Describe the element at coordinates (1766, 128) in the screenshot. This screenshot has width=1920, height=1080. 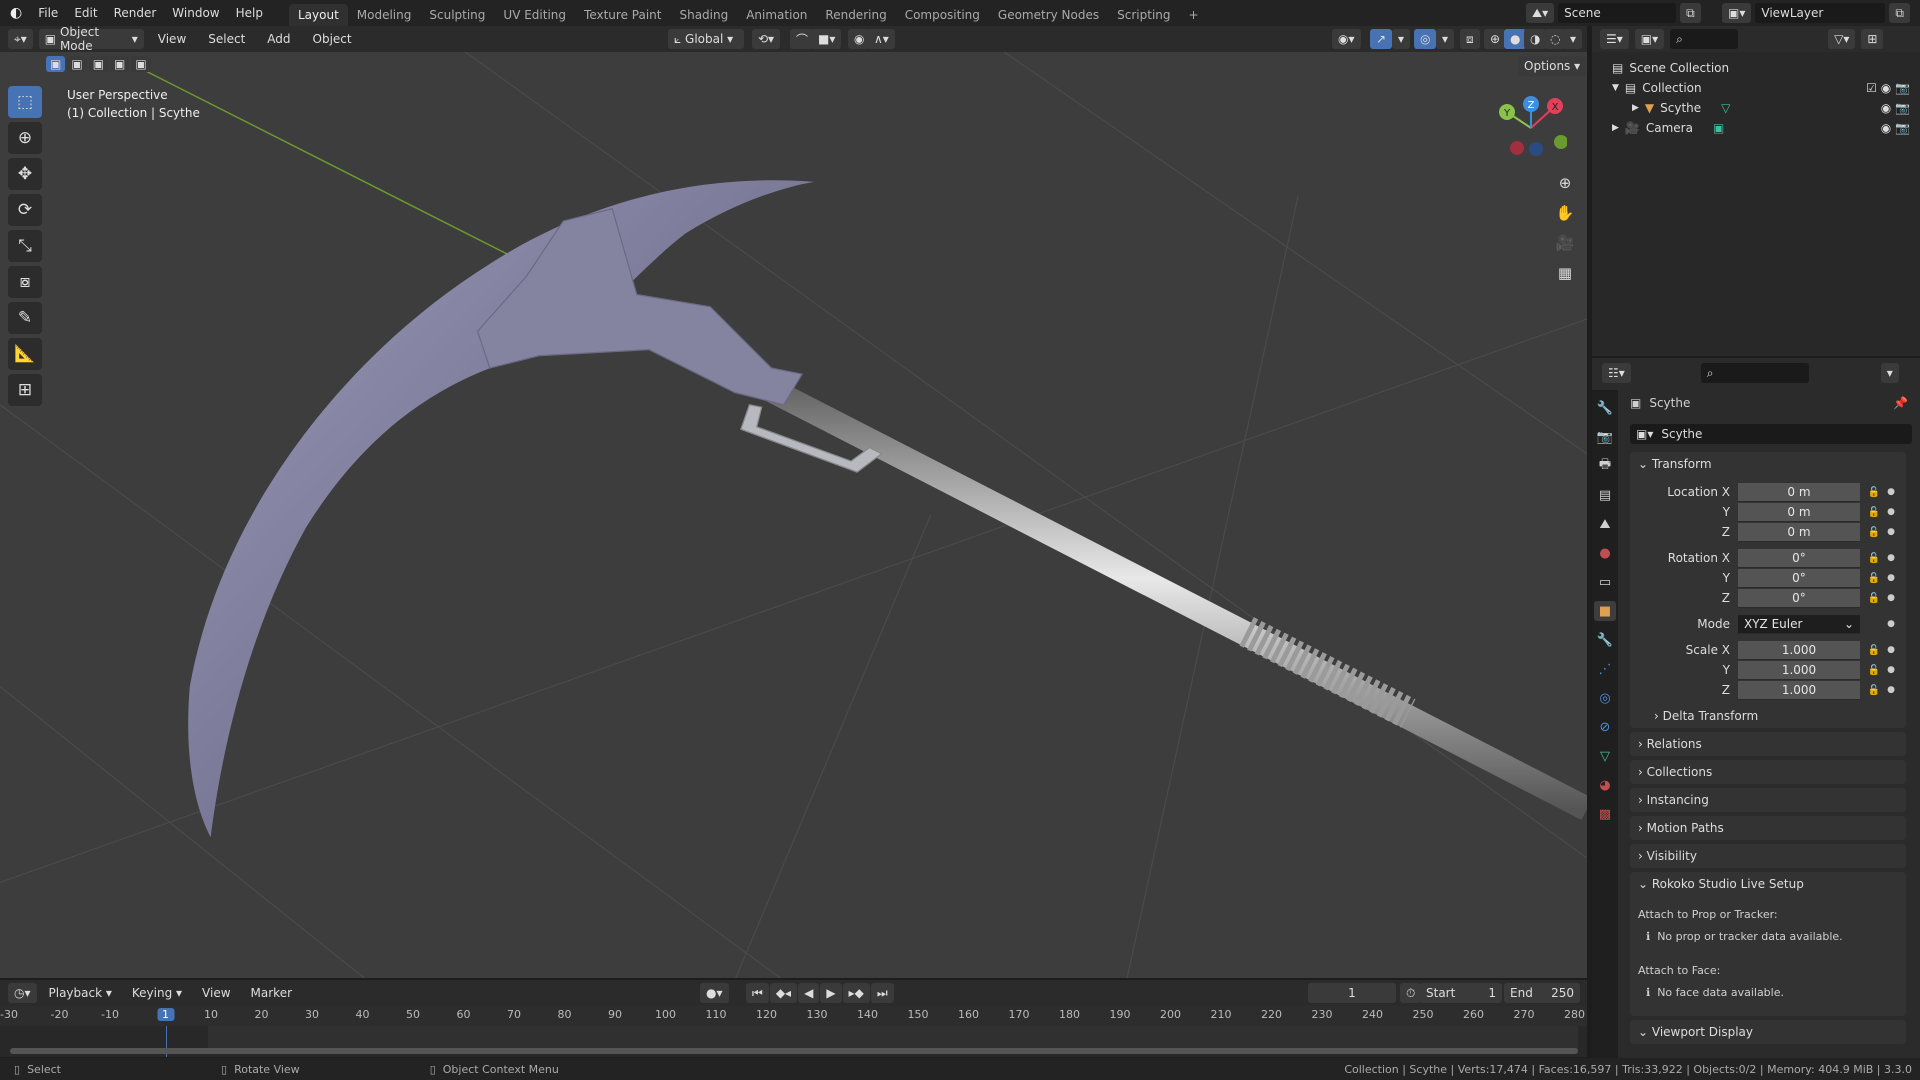
I see `outliner-row-camera: ▶ 🎥 Camera ▣ ◉ 📷` at that location.